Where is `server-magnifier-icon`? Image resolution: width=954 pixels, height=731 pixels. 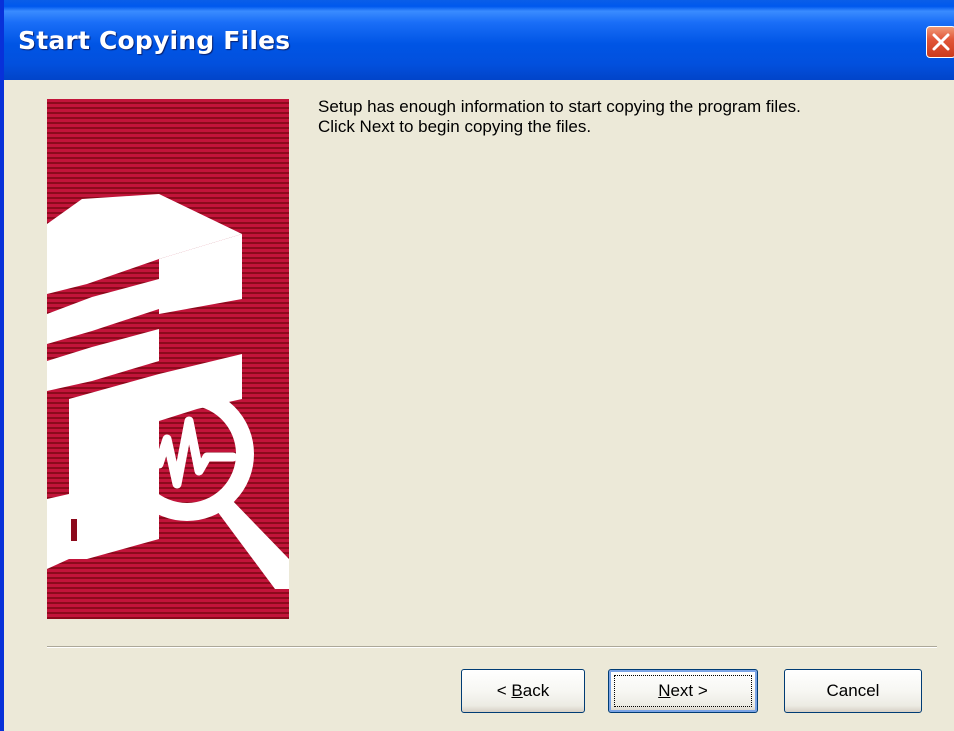 server-magnifier-icon is located at coordinates (168, 391).